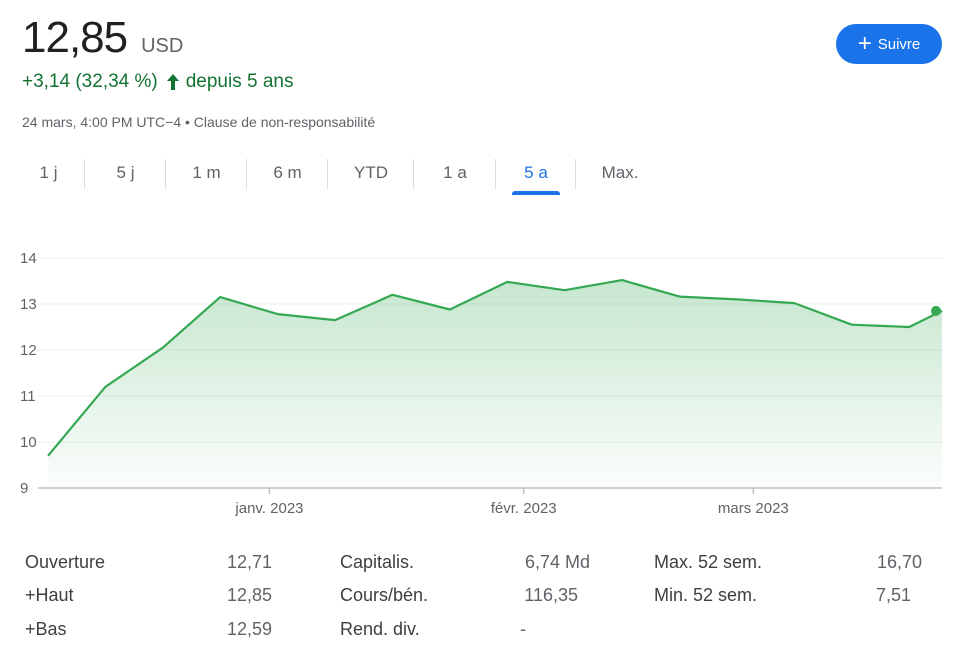  I want to click on tab-1-day: 1 j, so click(48, 173).